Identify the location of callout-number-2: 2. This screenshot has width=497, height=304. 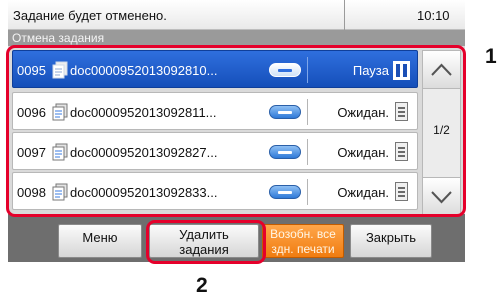
(202, 285).